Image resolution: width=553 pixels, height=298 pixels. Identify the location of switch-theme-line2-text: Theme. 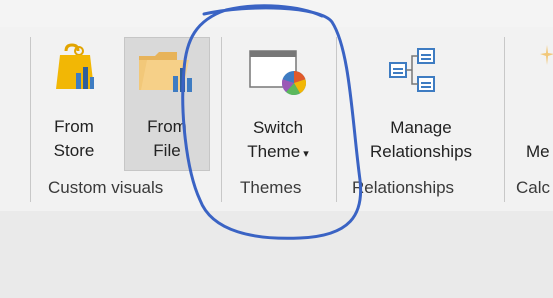
(274, 151).